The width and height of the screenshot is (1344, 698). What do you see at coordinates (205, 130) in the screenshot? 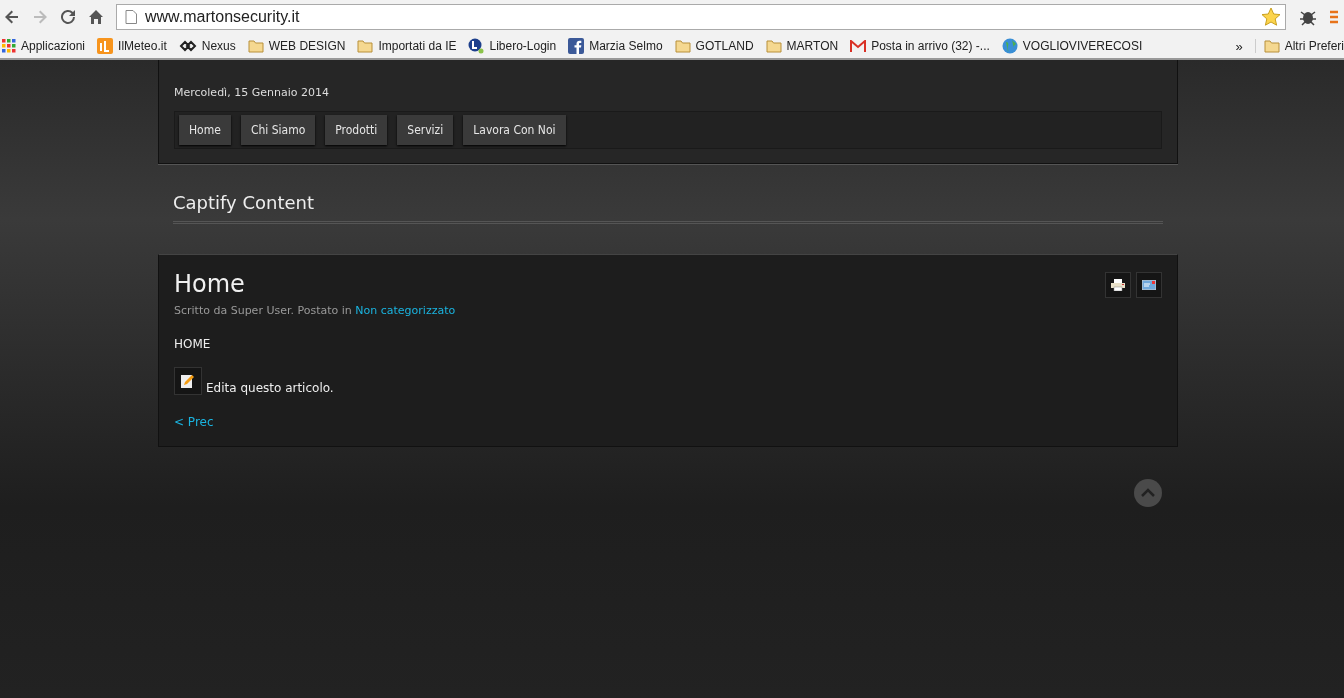
I see `nav-link: Home` at bounding box center [205, 130].